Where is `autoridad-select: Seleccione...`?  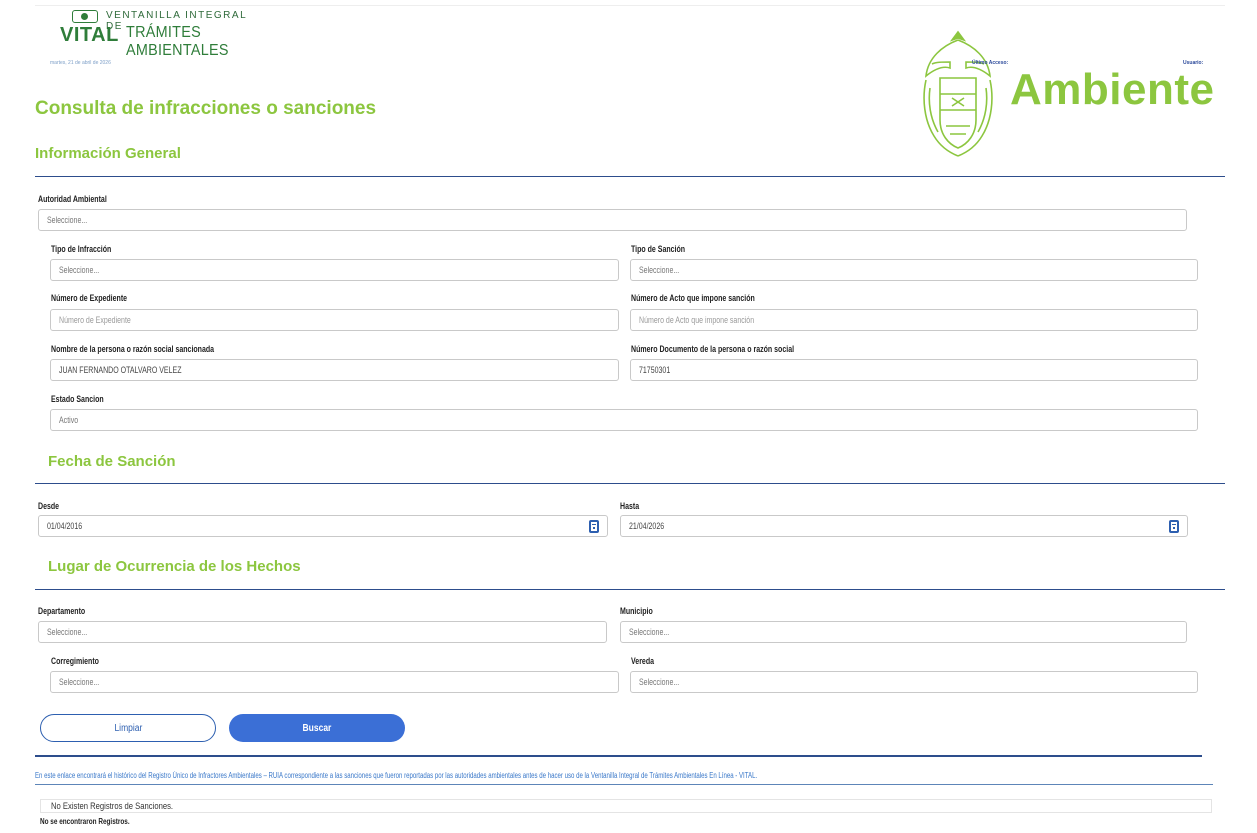 autoridad-select: Seleccione... is located at coordinates (612, 220).